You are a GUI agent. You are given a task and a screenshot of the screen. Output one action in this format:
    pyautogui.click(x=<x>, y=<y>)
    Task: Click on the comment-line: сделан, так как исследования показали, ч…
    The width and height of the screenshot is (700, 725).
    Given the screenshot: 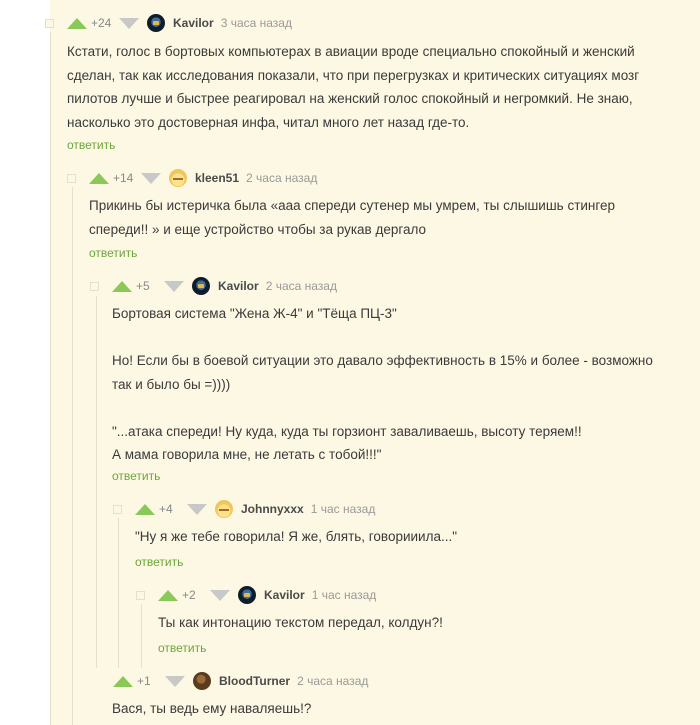 What is the action you would take?
    pyautogui.click(x=353, y=75)
    